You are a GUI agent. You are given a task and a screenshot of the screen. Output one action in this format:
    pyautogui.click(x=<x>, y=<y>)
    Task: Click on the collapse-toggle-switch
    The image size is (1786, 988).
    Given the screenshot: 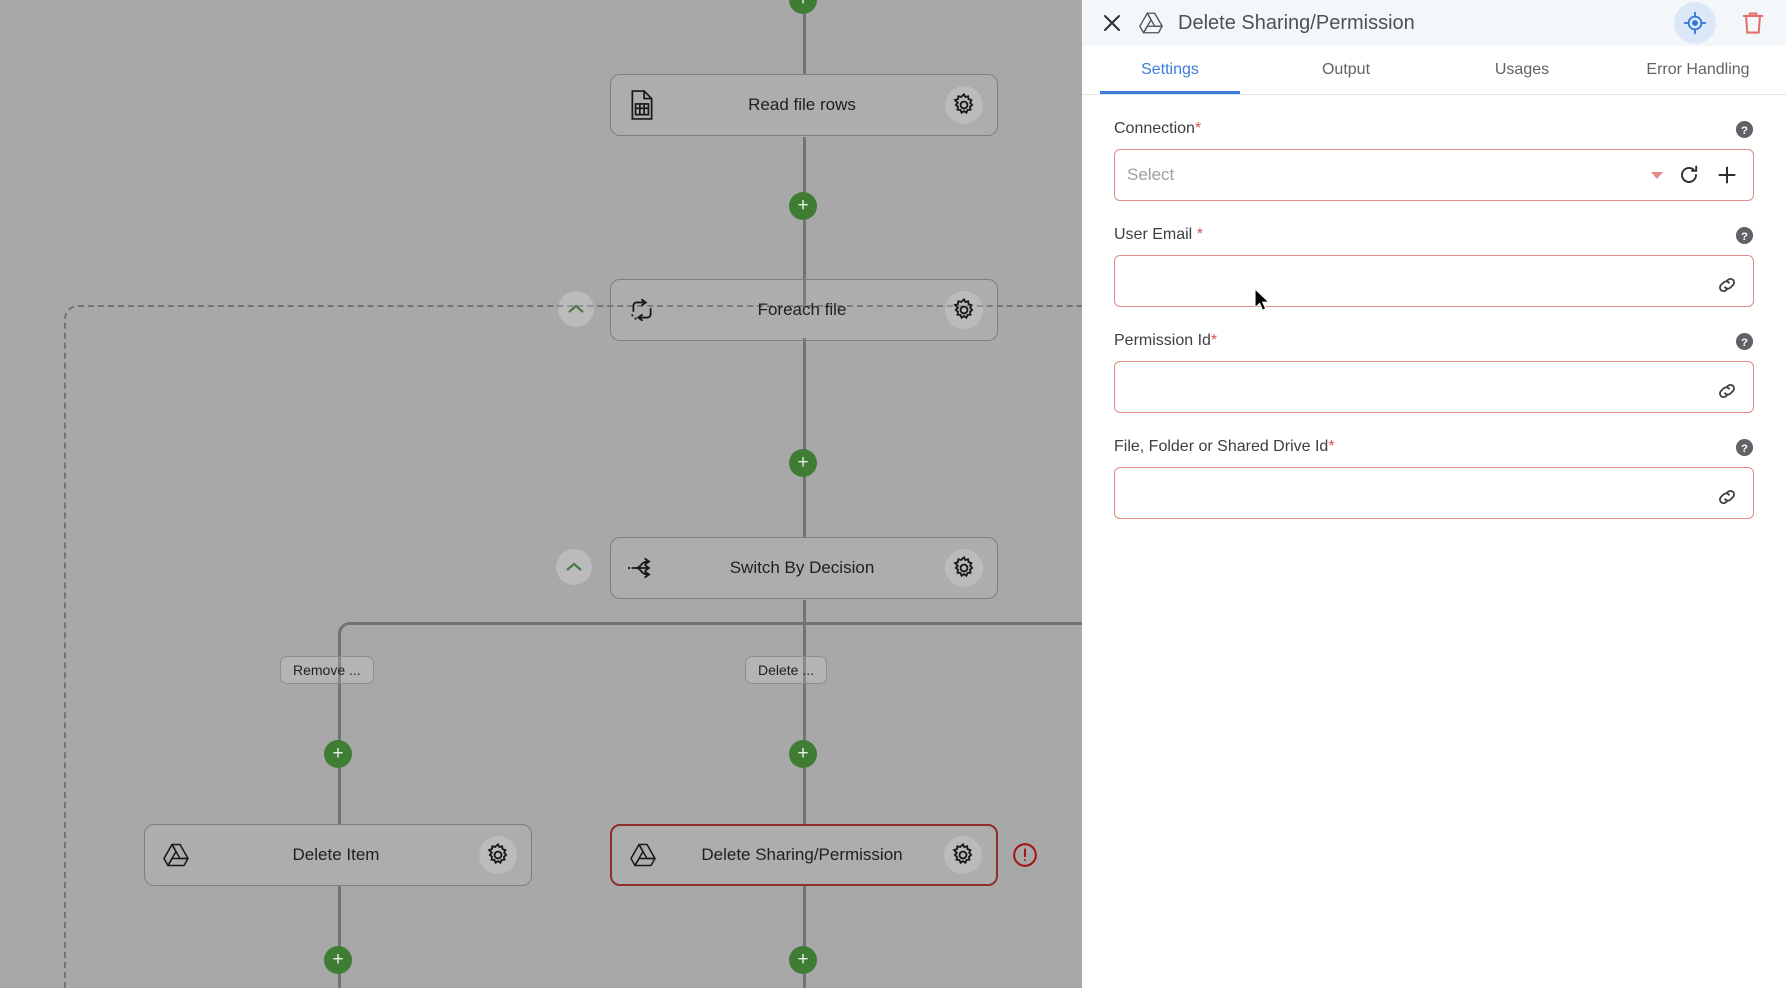 What is the action you would take?
    pyautogui.click(x=574, y=567)
    